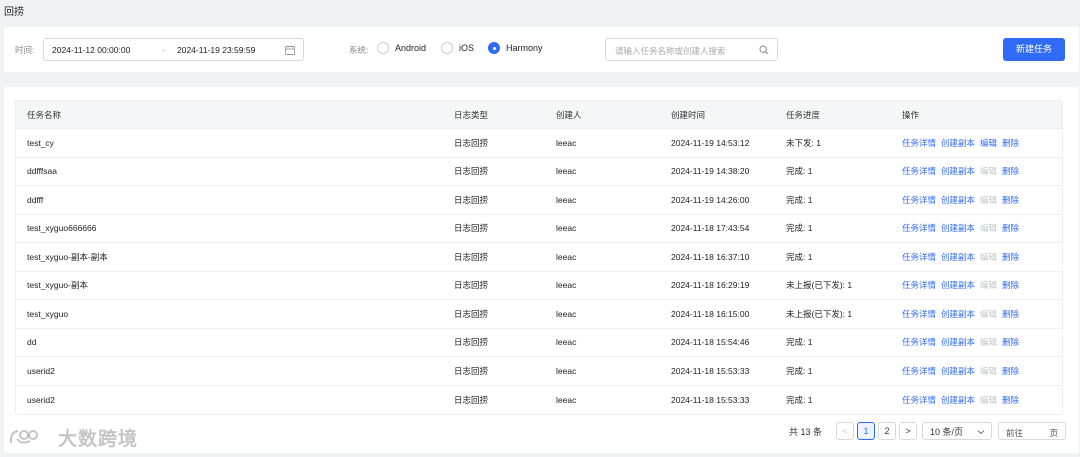 The width and height of the screenshot is (1080, 457). What do you see at coordinates (32, 342) in the screenshot?
I see `task-name: dd` at bounding box center [32, 342].